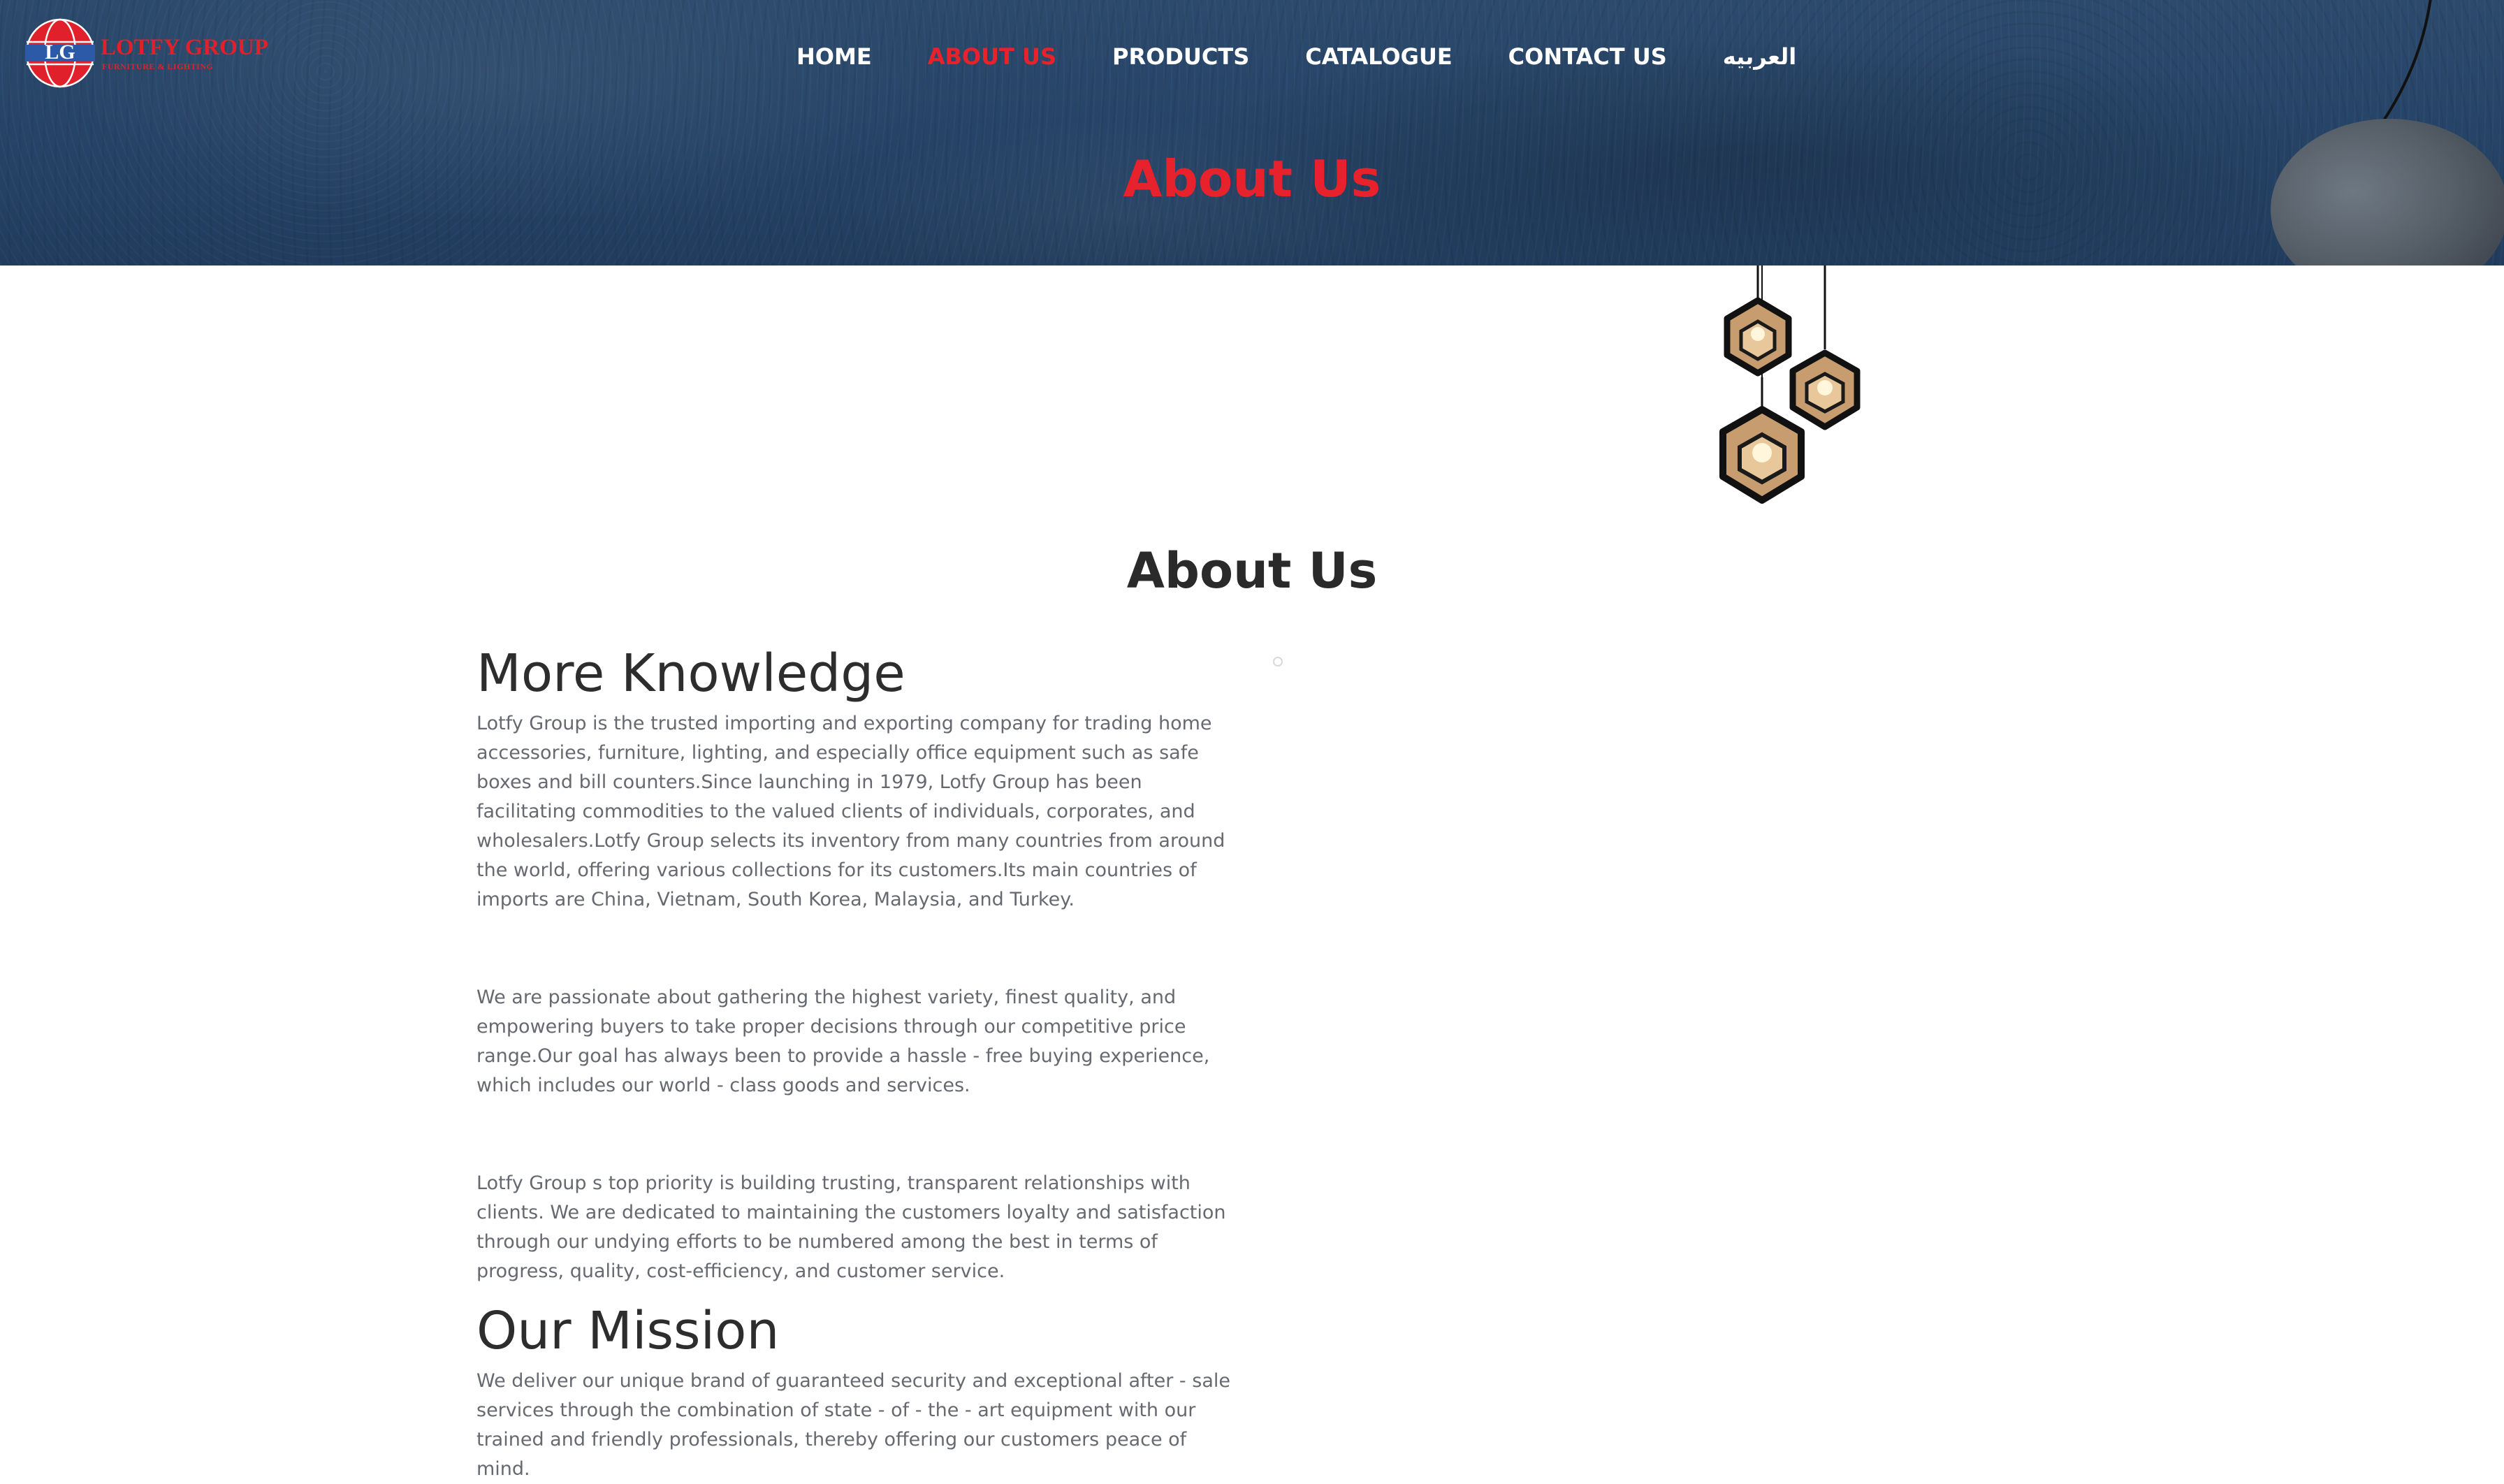 This screenshot has width=2504, height=1484. I want to click on lamp-cord-icon, so click(2406, 62).